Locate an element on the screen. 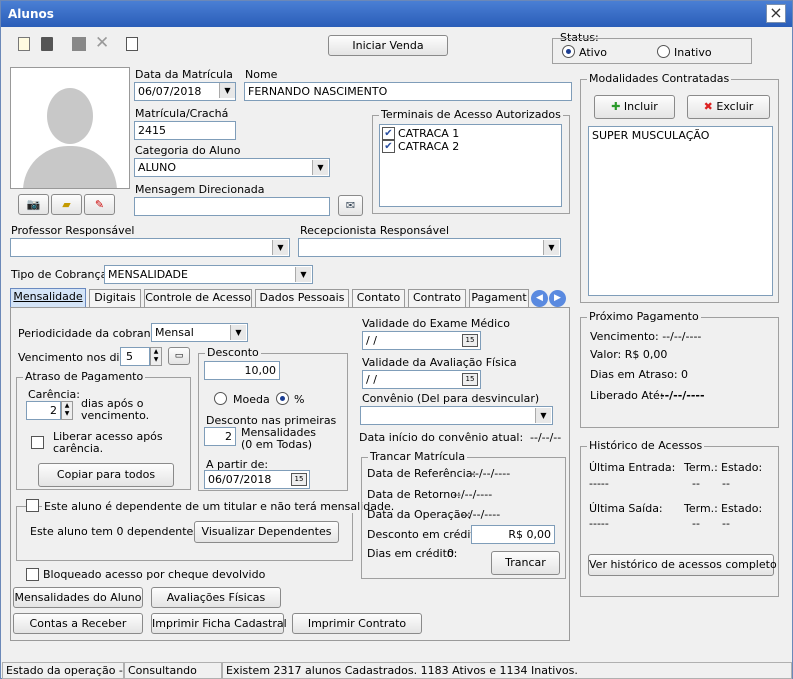 The image size is (793, 679). saida-estado-label: Estado: is located at coordinates (742, 508).